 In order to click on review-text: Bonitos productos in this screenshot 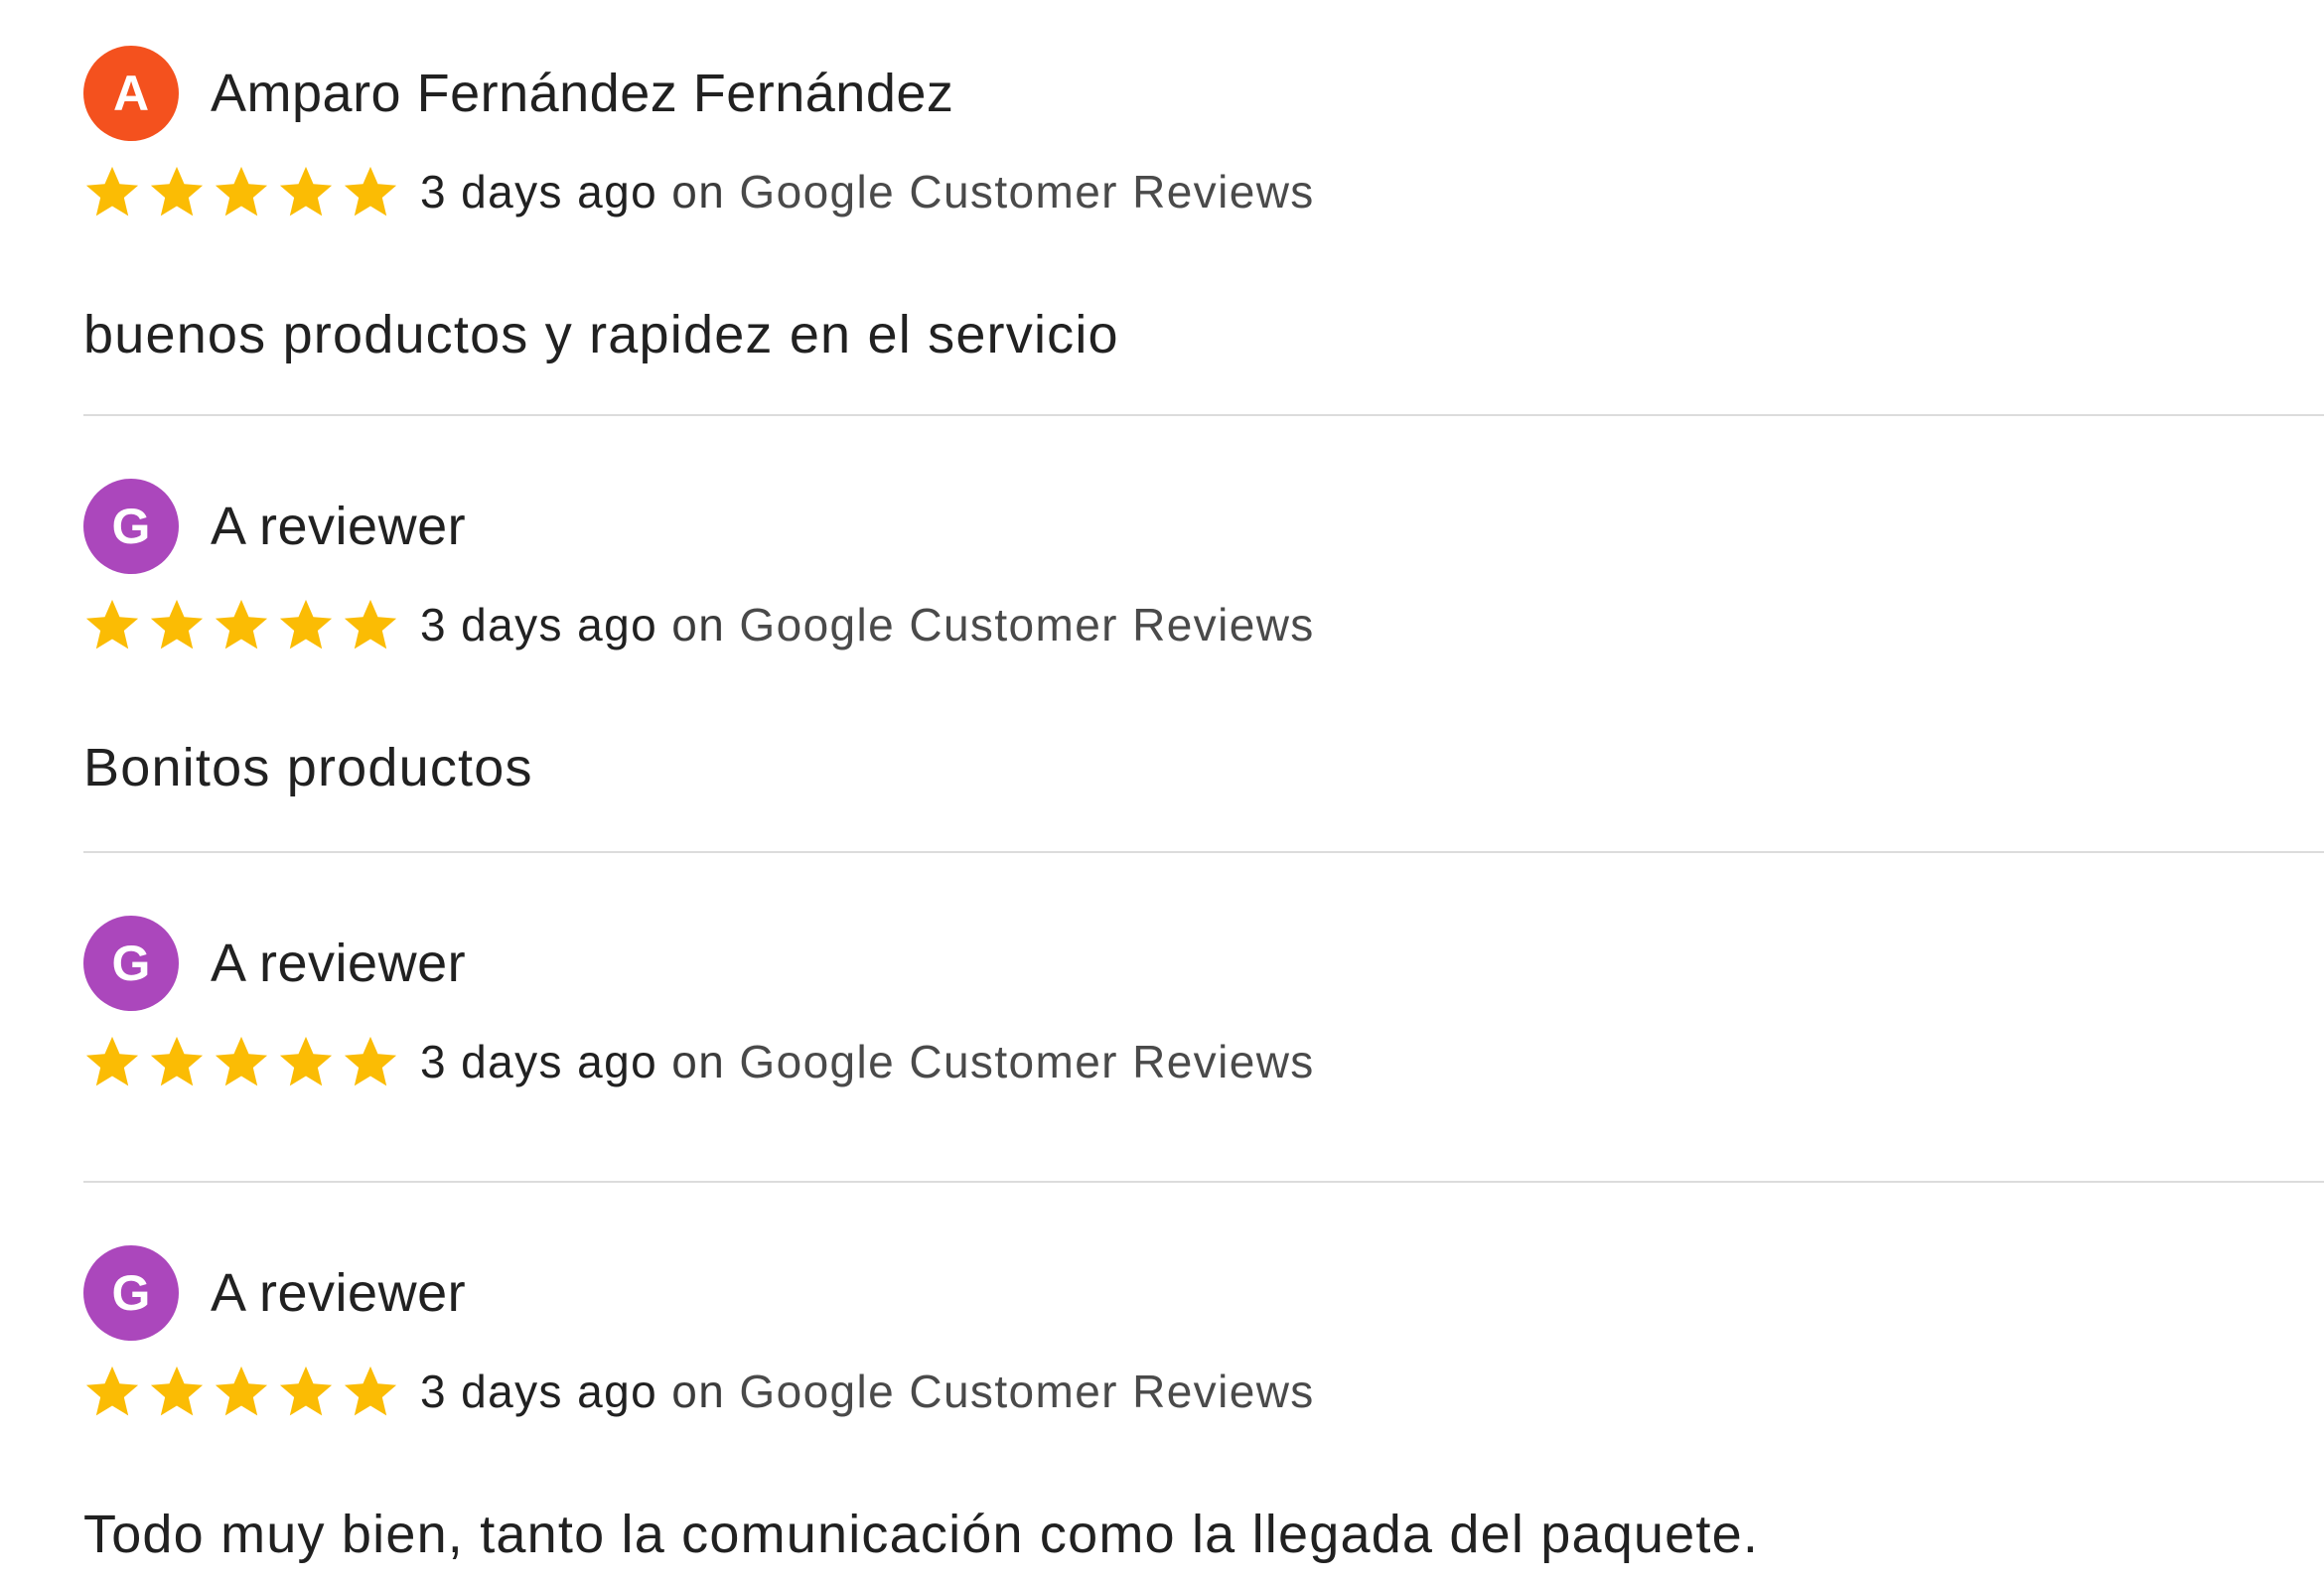, I will do `click(308, 767)`.